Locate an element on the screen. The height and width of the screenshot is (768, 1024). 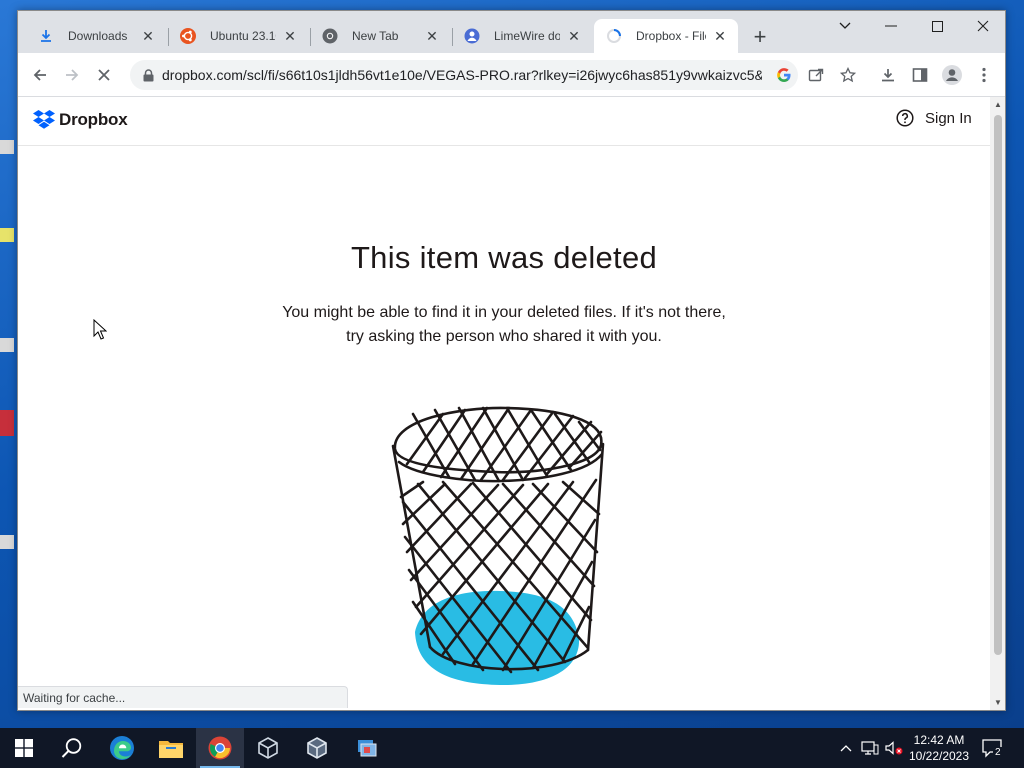
search-button is located at coordinates (72, 748).